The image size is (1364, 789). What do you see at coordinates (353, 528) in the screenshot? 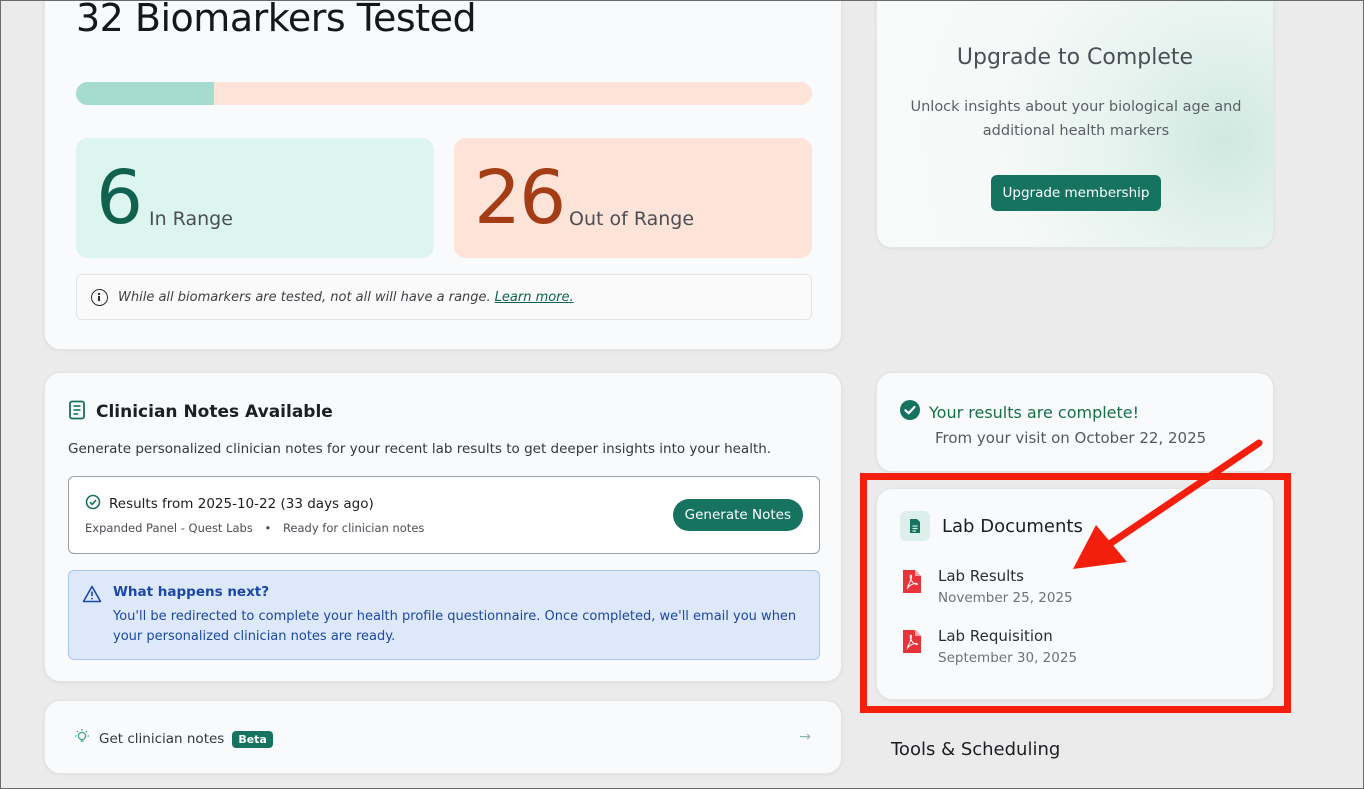
I see `result-status: Ready for clinician notes` at bounding box center [353, 528].